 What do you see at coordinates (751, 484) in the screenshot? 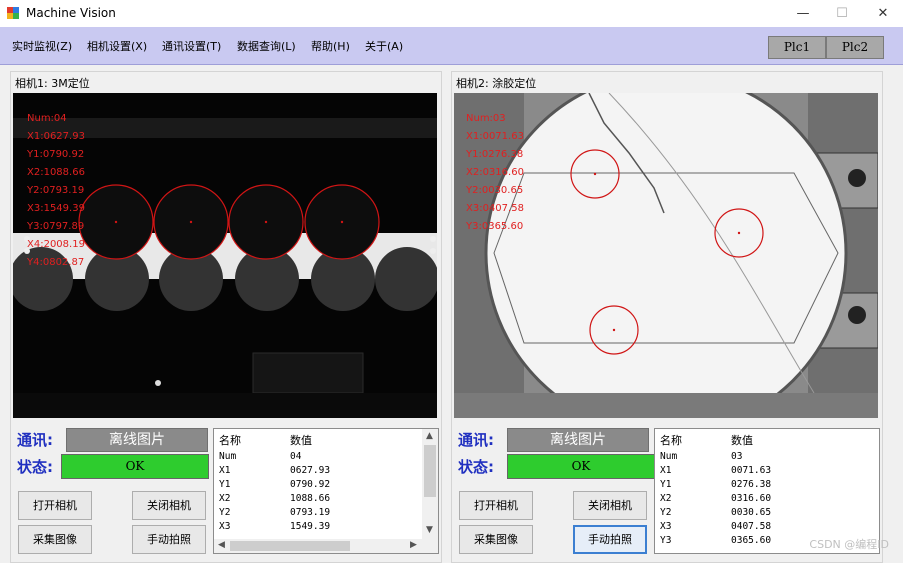
I see `table-cell: 0276.38` at bounding box center [751, 484].